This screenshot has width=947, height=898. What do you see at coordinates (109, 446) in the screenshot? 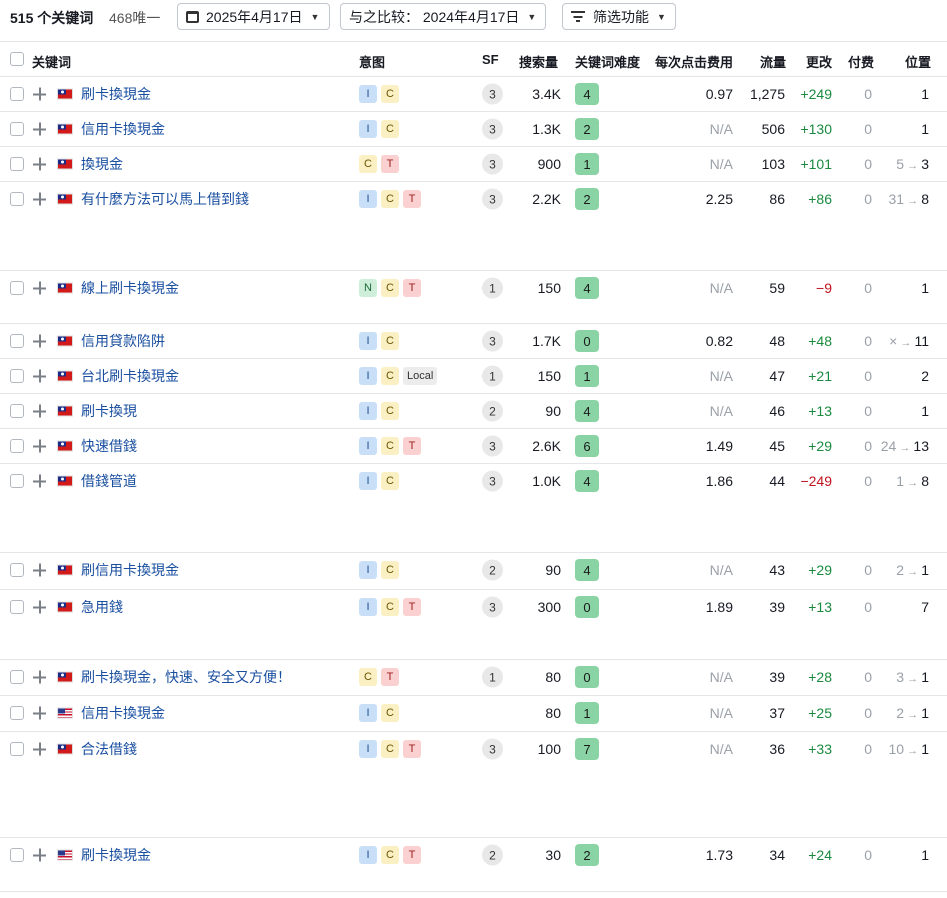
I see `keyword-link: 快速借錢` at bounding box center [109, 446].